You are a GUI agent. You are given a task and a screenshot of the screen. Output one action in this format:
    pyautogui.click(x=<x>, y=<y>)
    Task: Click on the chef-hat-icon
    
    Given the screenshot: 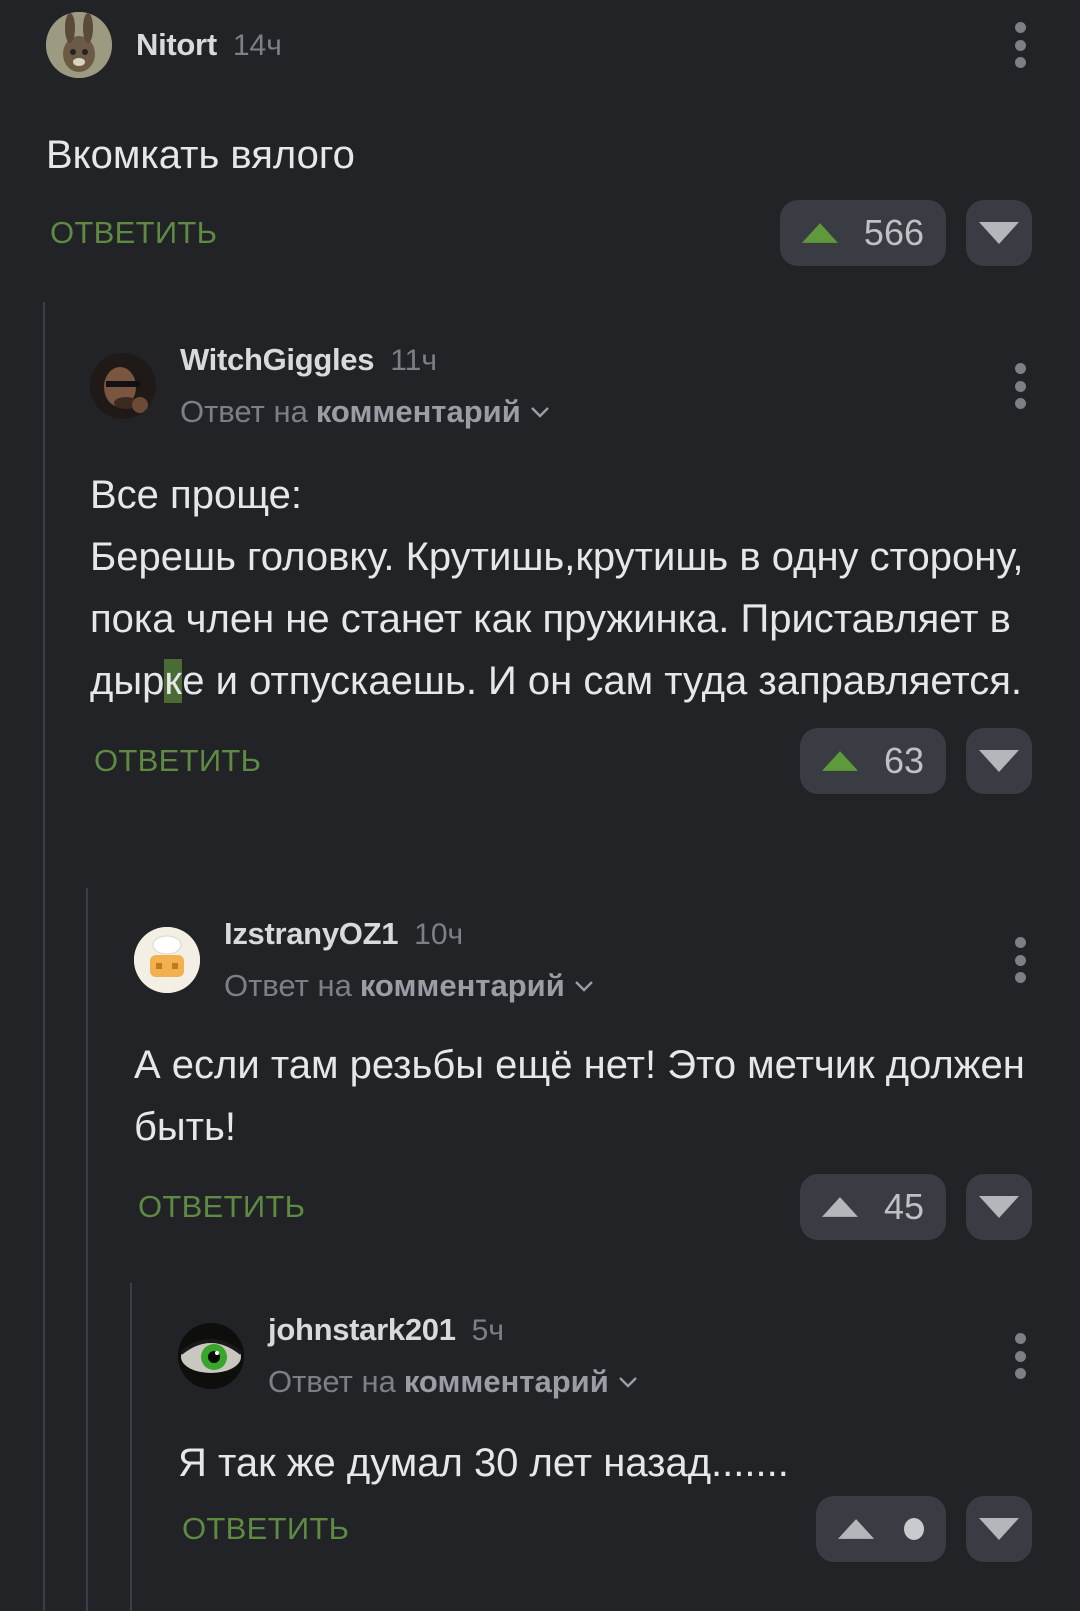 What is the action you would take?
    pyautogui.click(x=167, y=960)
    